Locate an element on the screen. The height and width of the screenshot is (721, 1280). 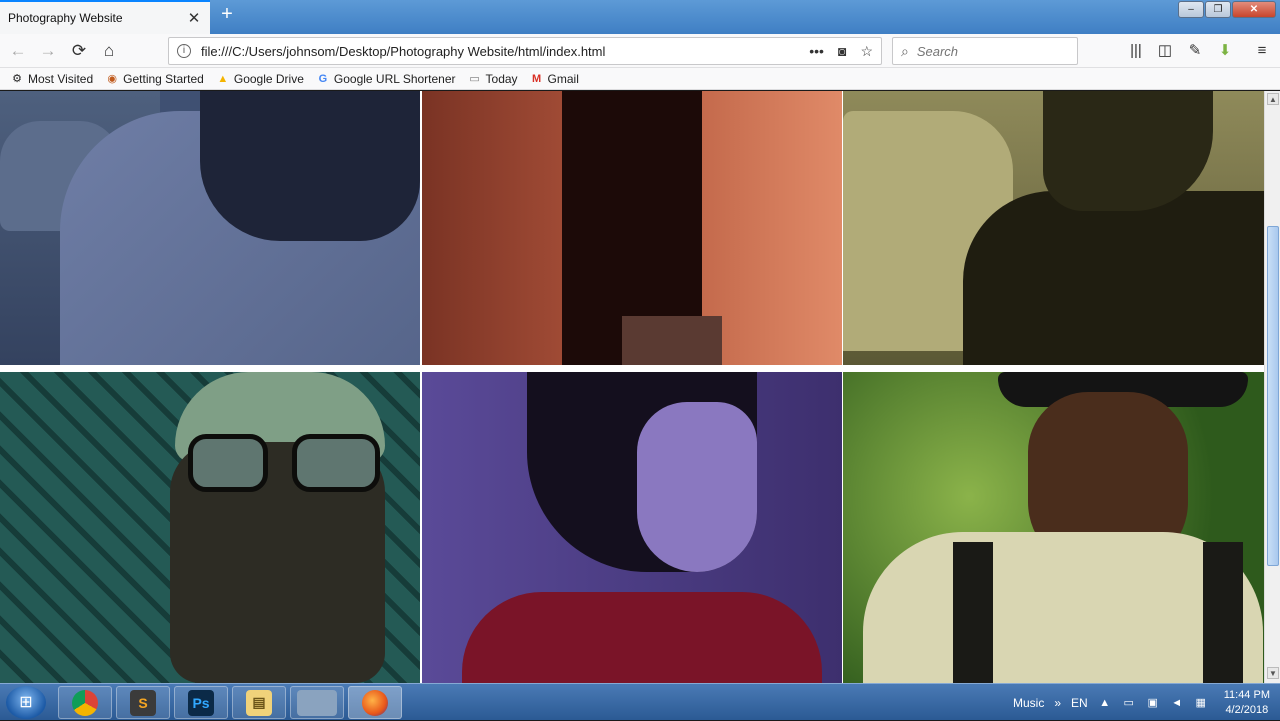
action-center-icon: ▭ is located at coordinates (1129, 702).